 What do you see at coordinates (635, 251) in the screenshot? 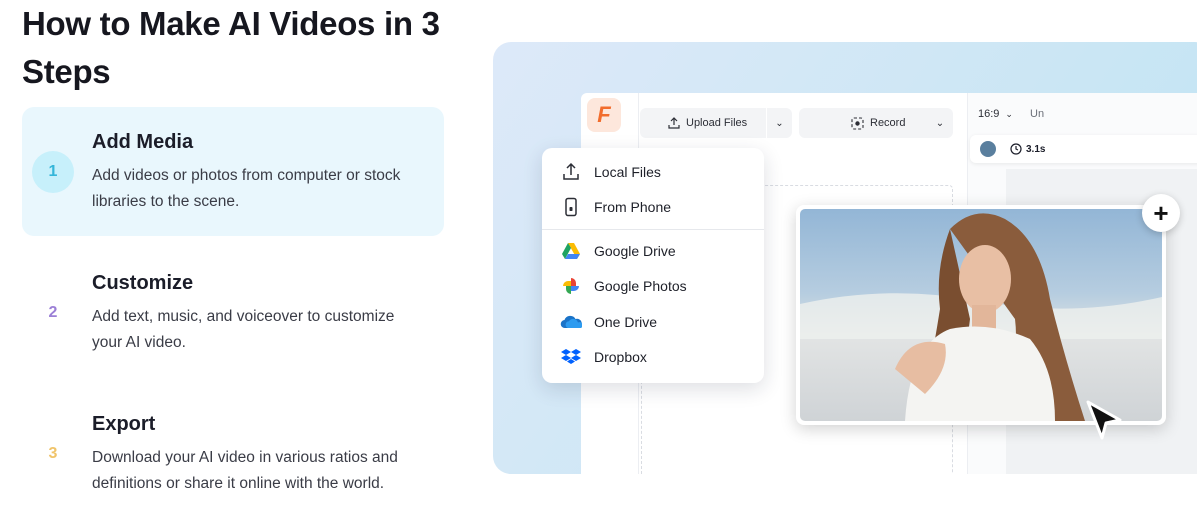
I see `menu-item-label: Google Drive` at bounding box center [635, 251].